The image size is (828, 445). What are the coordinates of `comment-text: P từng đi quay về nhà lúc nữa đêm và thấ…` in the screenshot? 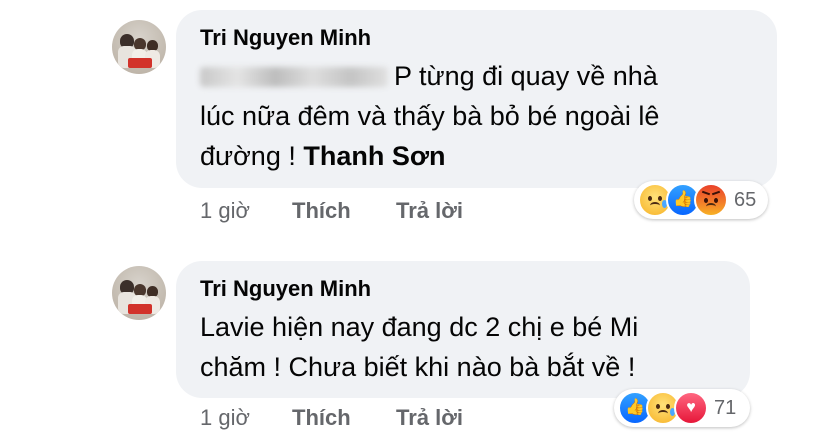 It's located at (430, 116).